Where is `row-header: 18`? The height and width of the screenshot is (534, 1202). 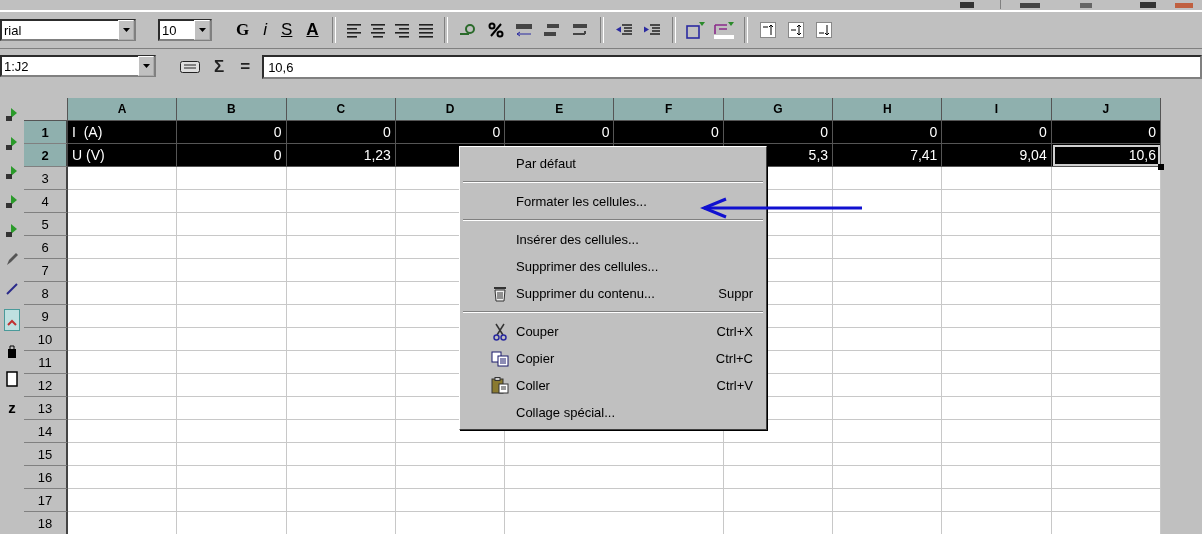 row-header: 18 is located at coordinates (46, 523).